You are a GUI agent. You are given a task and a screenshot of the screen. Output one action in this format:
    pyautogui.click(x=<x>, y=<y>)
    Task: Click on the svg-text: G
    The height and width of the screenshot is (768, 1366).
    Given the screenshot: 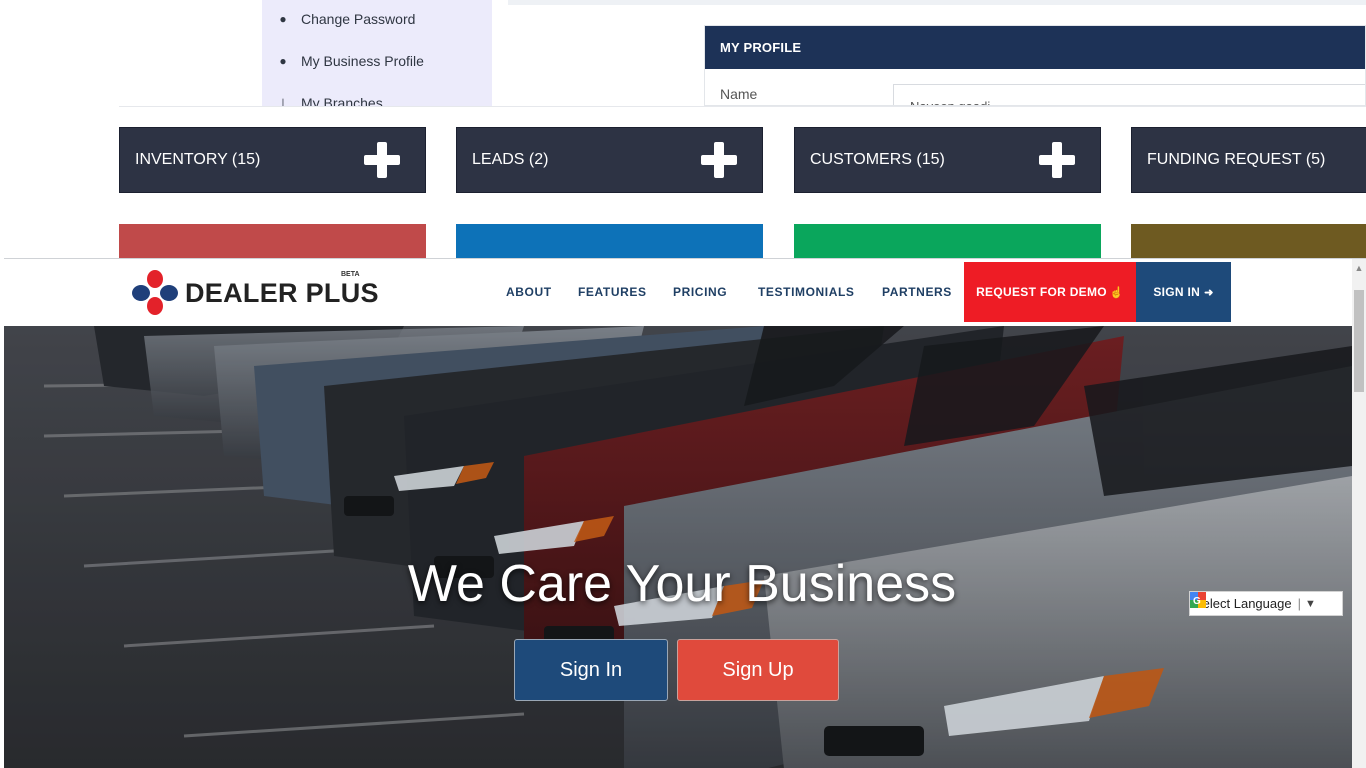 What is the action you would take?
    pyautogui.click(x=1197, y=601)
    